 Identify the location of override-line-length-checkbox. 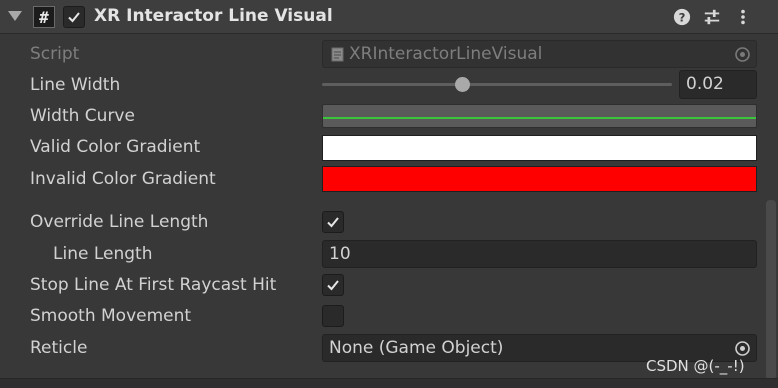
(333, 222).